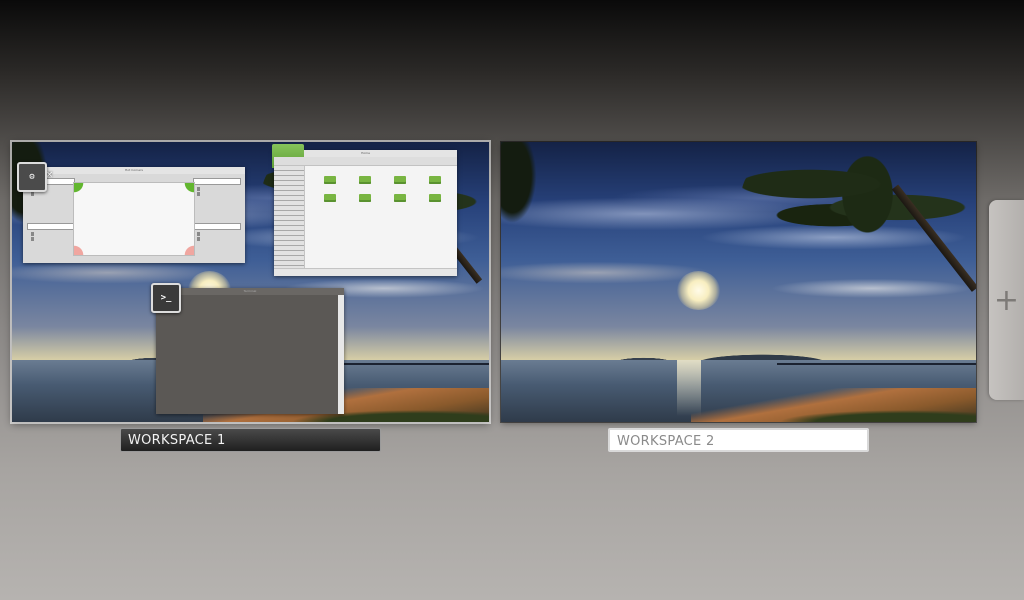 This screenshot has width=1024, height=600. I want to click on bottom-left-action-dropdown, so click(51, 226).